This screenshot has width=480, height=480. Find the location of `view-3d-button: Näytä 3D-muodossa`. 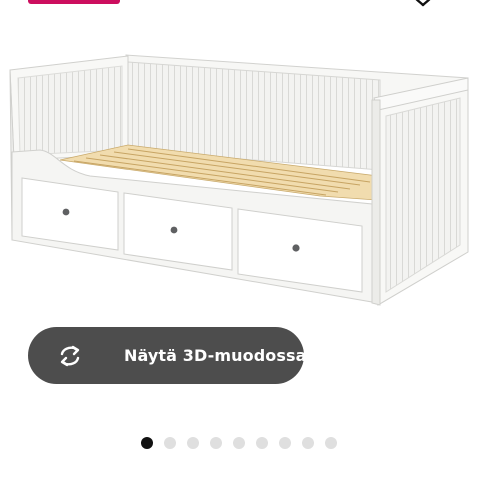

view-3d-button: Näytä 3D-muodossa is located at coordinates (167, 355).